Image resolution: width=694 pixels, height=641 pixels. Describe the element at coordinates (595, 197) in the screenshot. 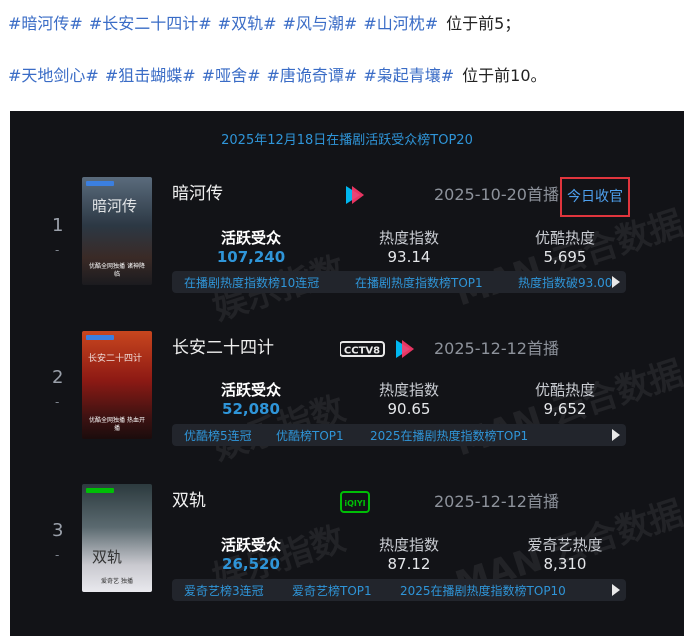

I see `today-finale-label: 今日收官` at that location.